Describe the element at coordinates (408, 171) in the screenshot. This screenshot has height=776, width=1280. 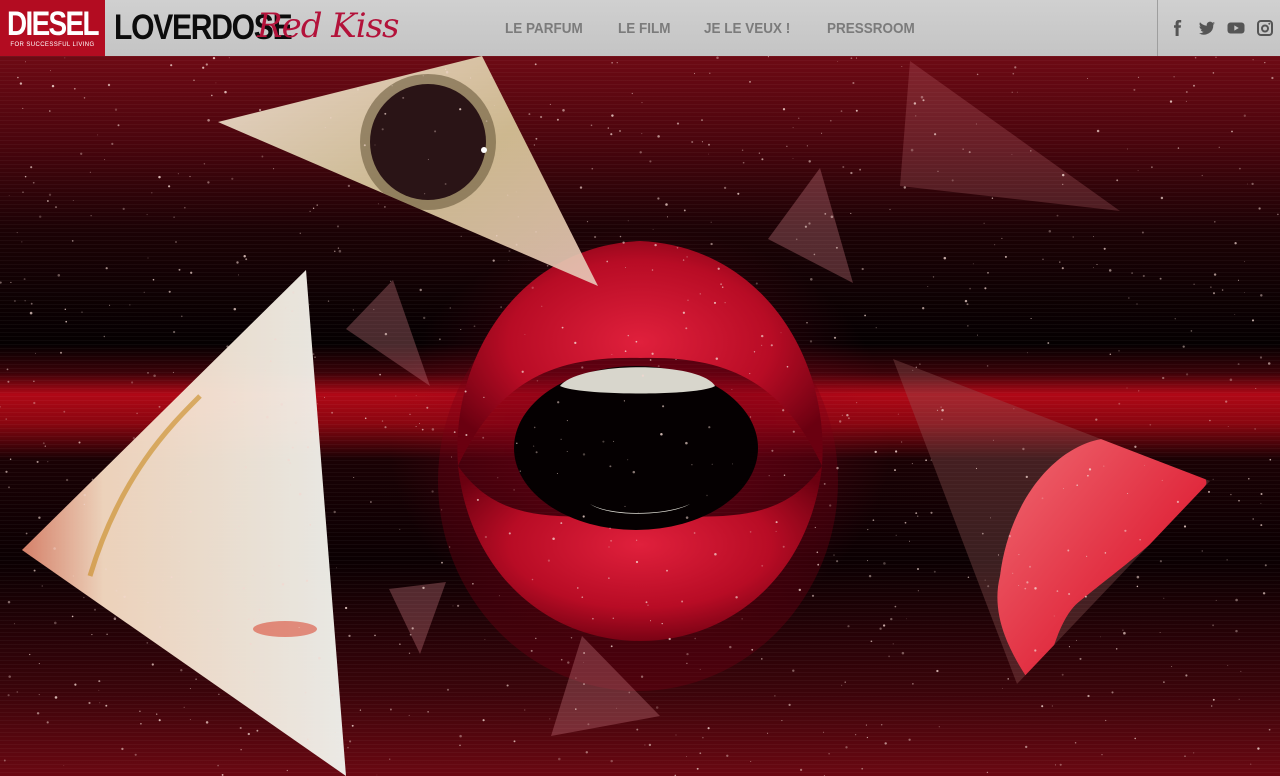
I see `eye-triangle-image` at that location.